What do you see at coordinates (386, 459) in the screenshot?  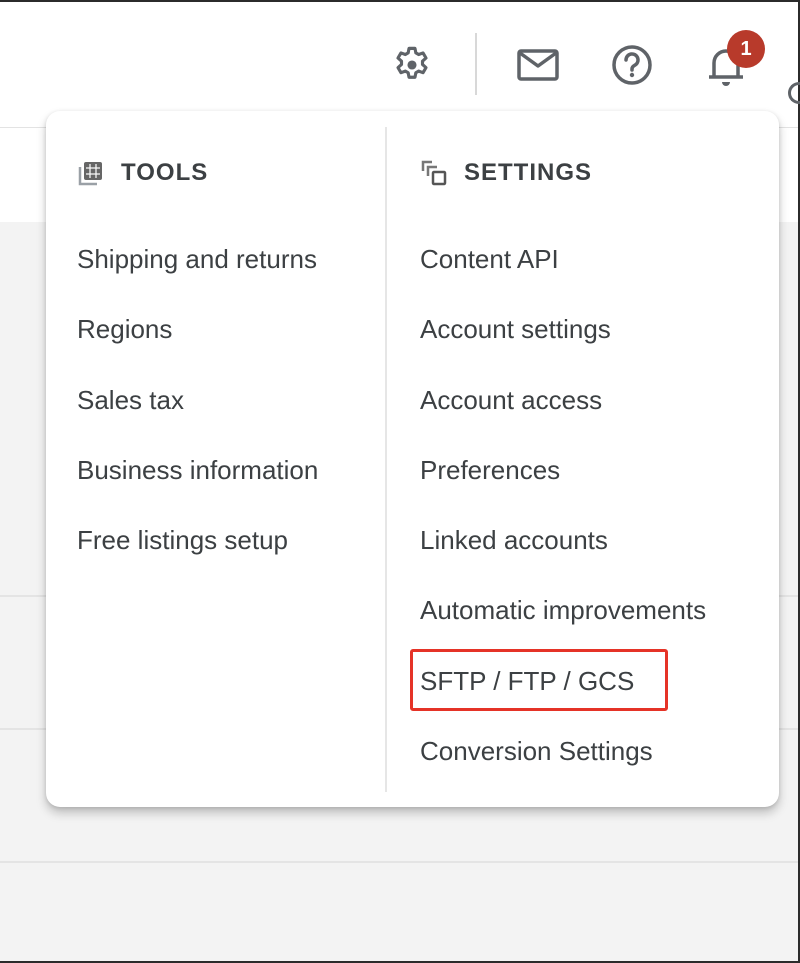 I see `menu-column-divider` at bounding box center [386, 459].